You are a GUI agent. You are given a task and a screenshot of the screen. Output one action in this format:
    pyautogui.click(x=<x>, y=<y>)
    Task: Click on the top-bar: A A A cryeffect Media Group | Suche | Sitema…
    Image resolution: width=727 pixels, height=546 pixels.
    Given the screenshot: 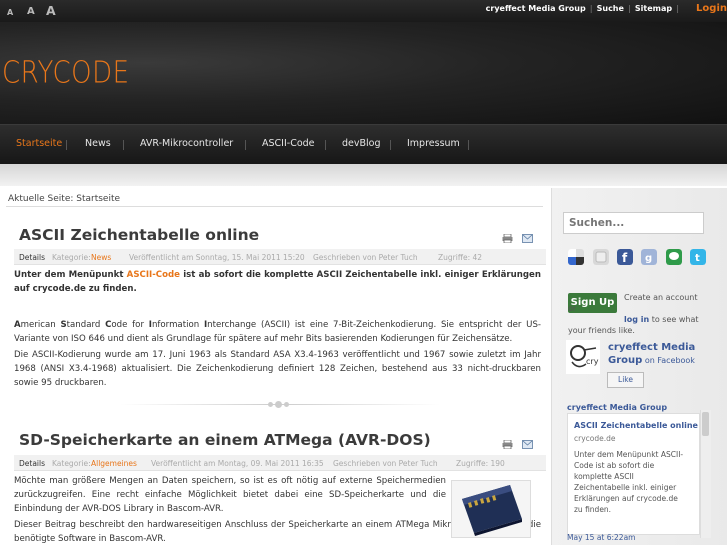 What is the action you would take?
    pyautogui.click(x=363, y=11)
    